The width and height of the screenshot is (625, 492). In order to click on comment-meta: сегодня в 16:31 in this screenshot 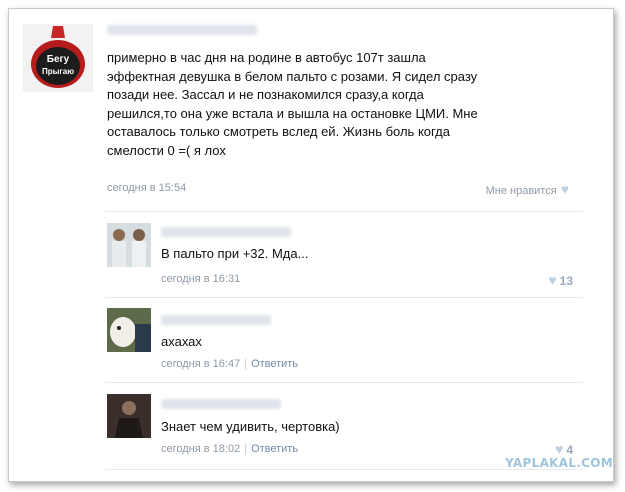, I will do `click(200, 279)`.